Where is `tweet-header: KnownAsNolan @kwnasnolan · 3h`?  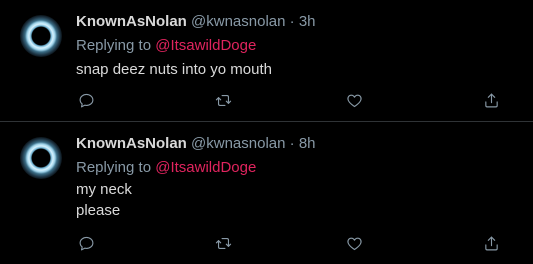
tweet-header: KnownAsNolan @kwnasnolan · 3h is located at coordinates (196, 22).